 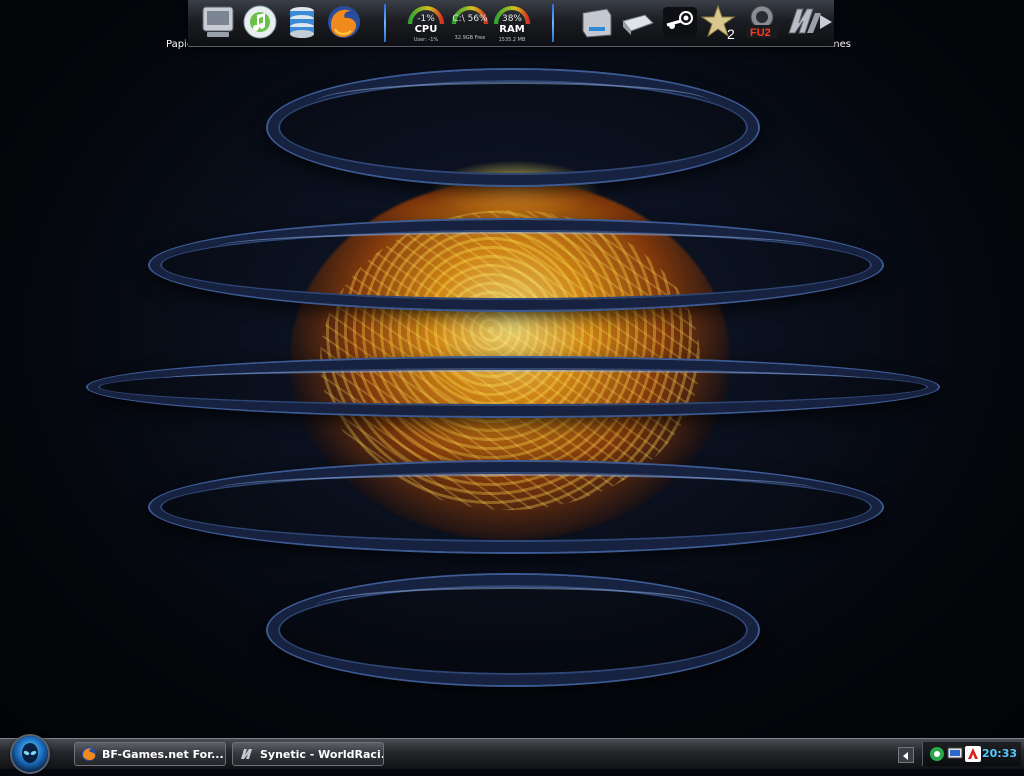 What do you see at coordinates (760, 33) in the screenshot?
I see `fu2-text: FU2` at bounding box center [760, 33].